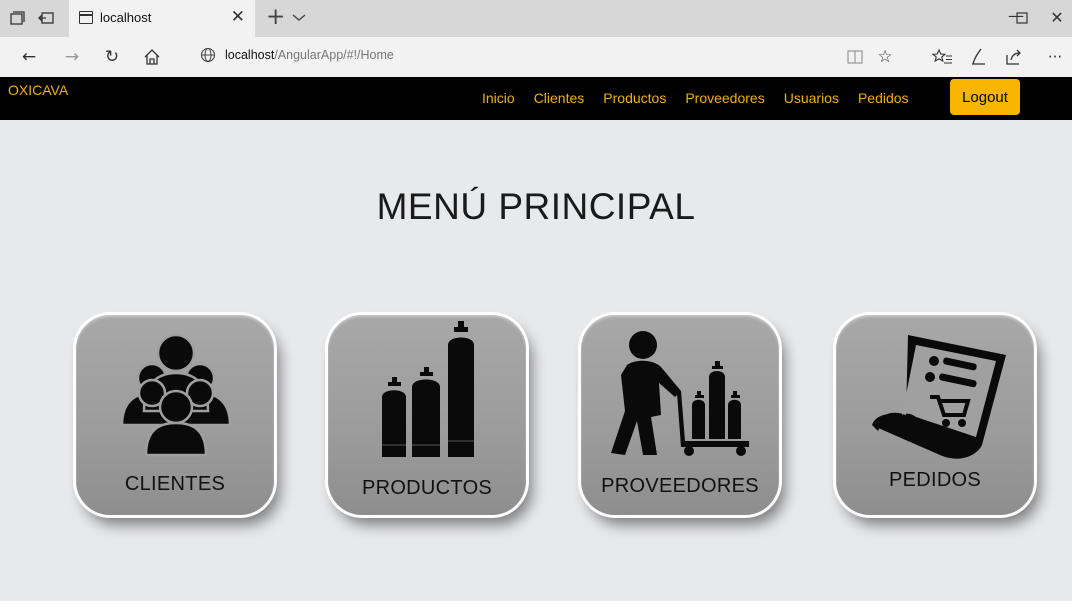 Image resolution: width=1072 pixels, height=616 pixels. I want to click on url-path: /AngularApp/#!/Home, so click(334, 55).